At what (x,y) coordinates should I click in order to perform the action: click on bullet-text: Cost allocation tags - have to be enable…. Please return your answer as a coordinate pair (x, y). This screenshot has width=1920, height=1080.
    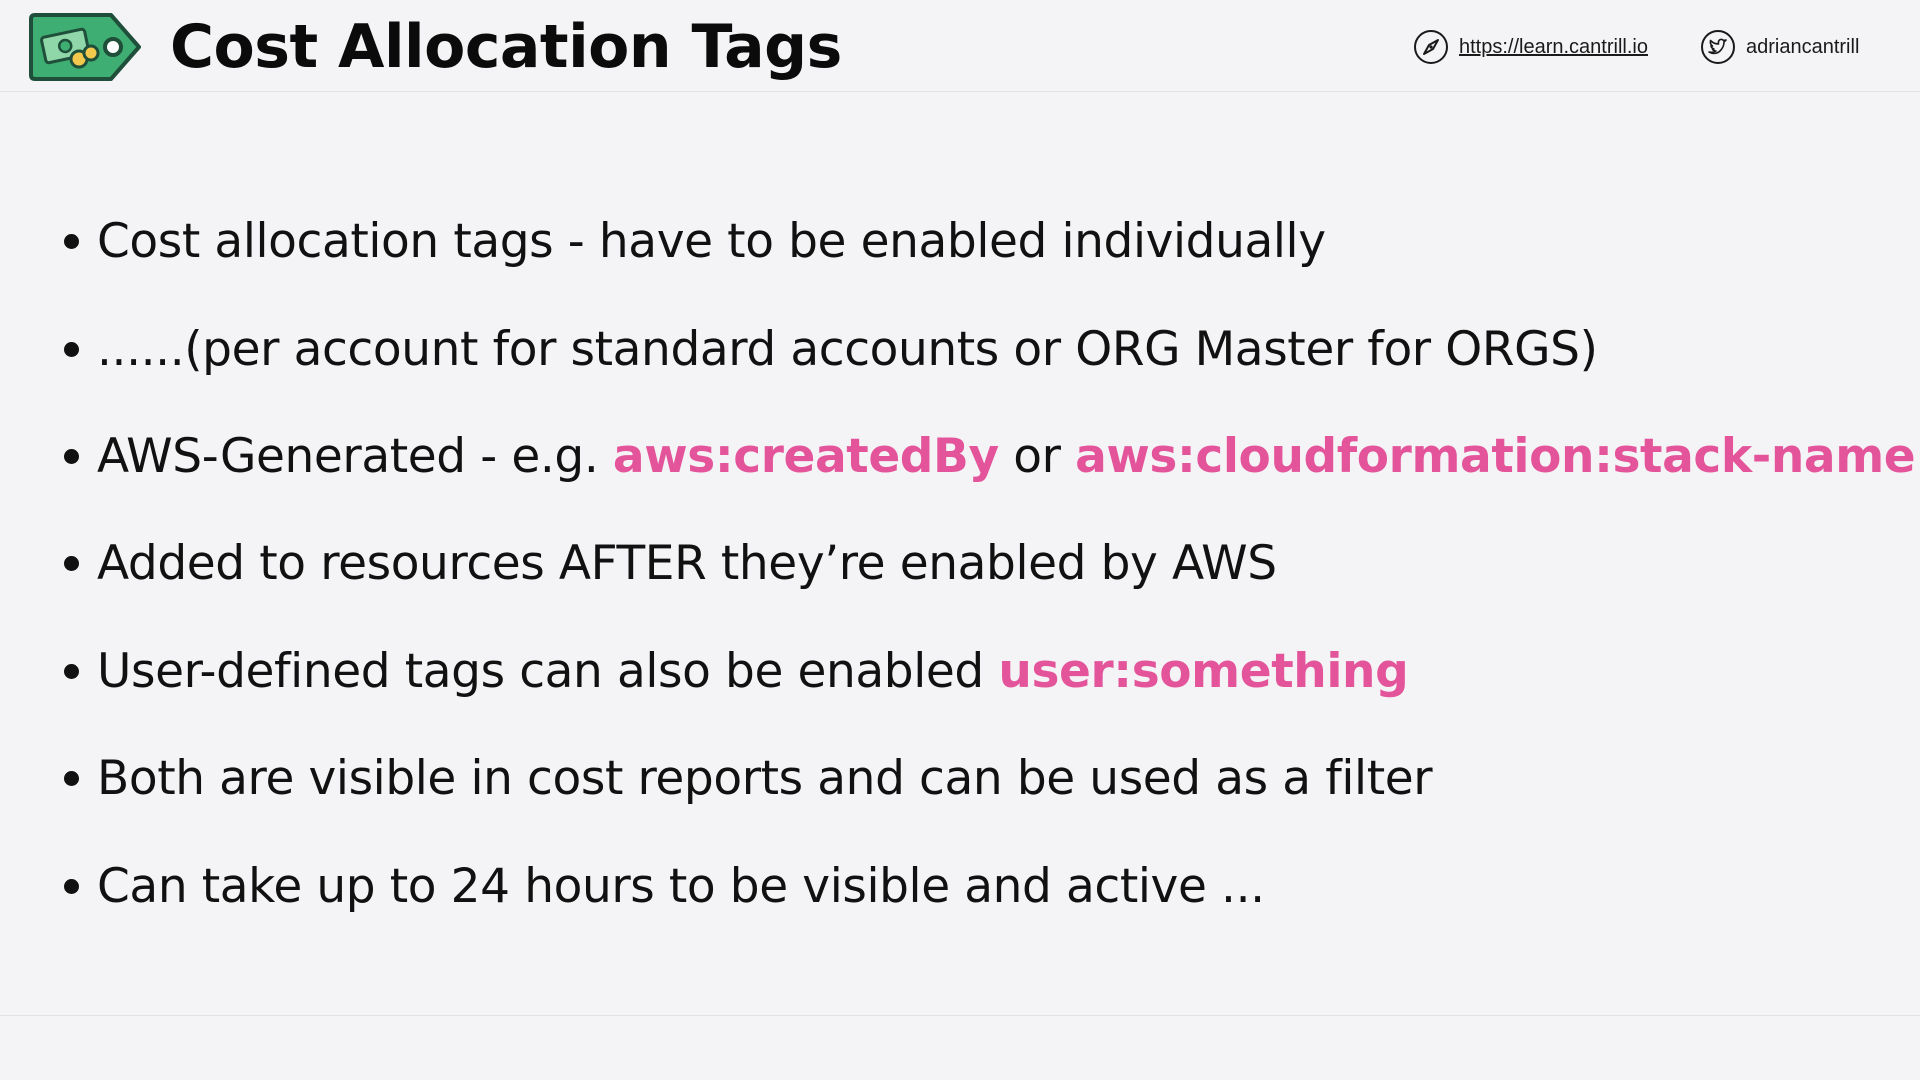
    Looking at the image, I should click on (711, 242).